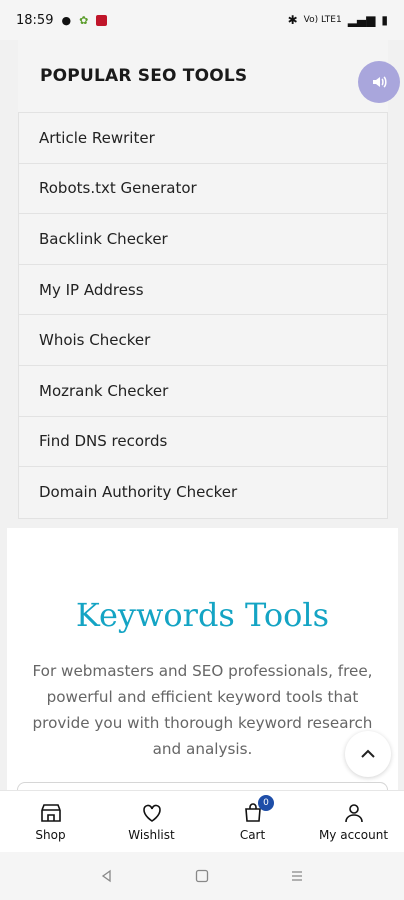 This screenshot has height=900, width=404. I want to click on bottom-nav: Shop Wishlist 0 Cart My account, so click(202, 821).